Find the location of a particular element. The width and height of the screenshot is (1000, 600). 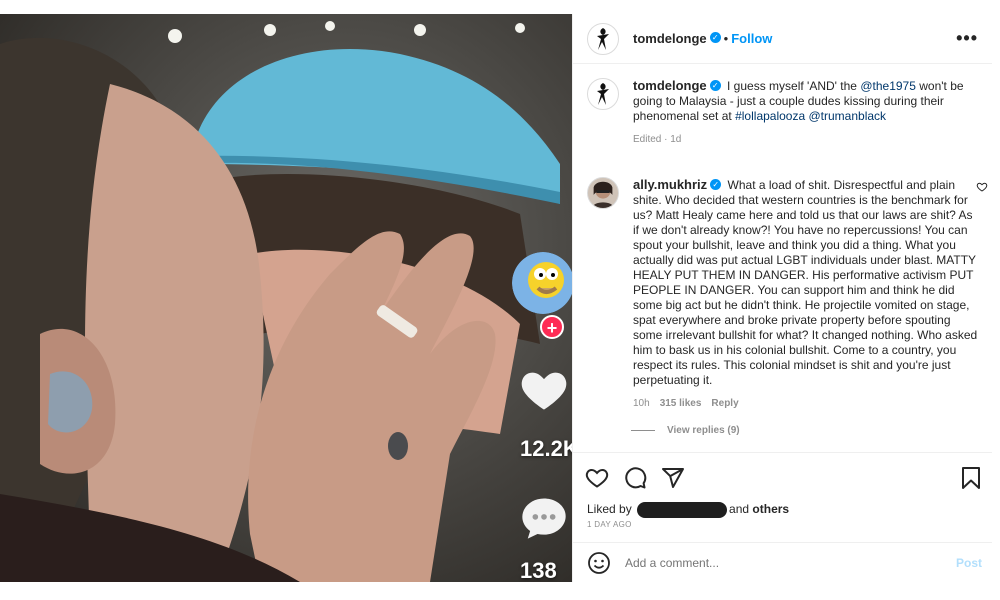

emoji-icon is located at coordinates (599, 563).